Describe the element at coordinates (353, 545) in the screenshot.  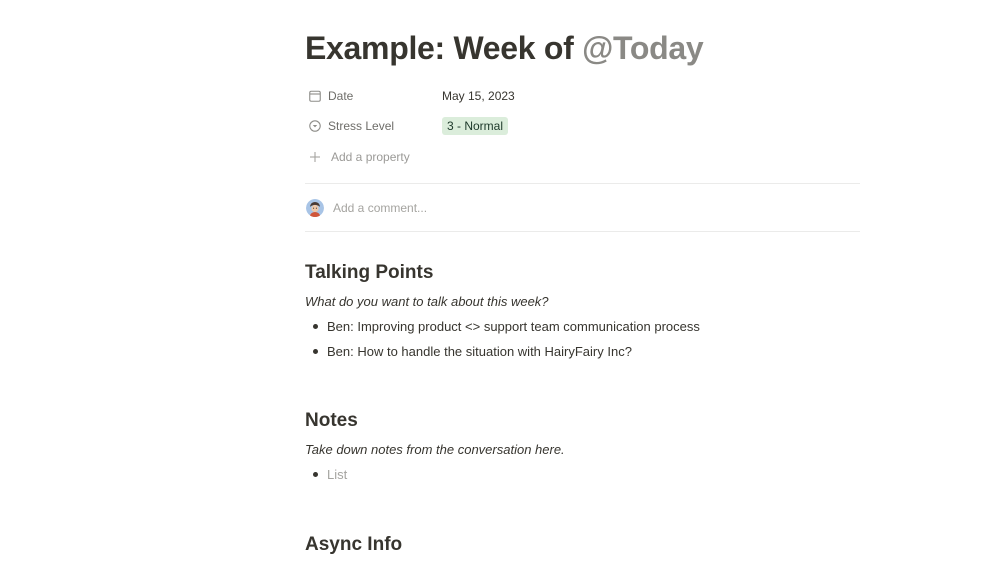
I see `heading-async-info: Async Info` at that location.